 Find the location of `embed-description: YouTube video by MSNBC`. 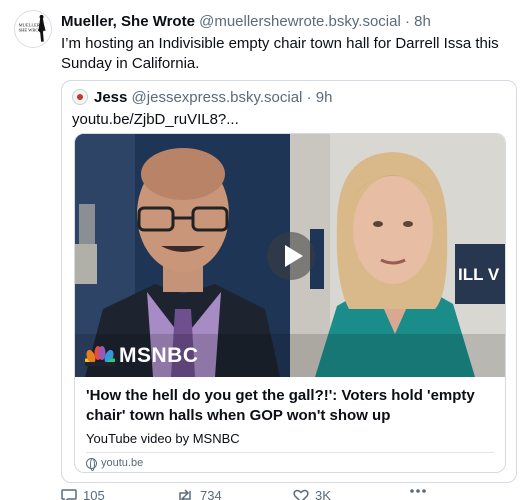

embed-description: YouTube video by MSNBC is located at coordinates (163, 438).